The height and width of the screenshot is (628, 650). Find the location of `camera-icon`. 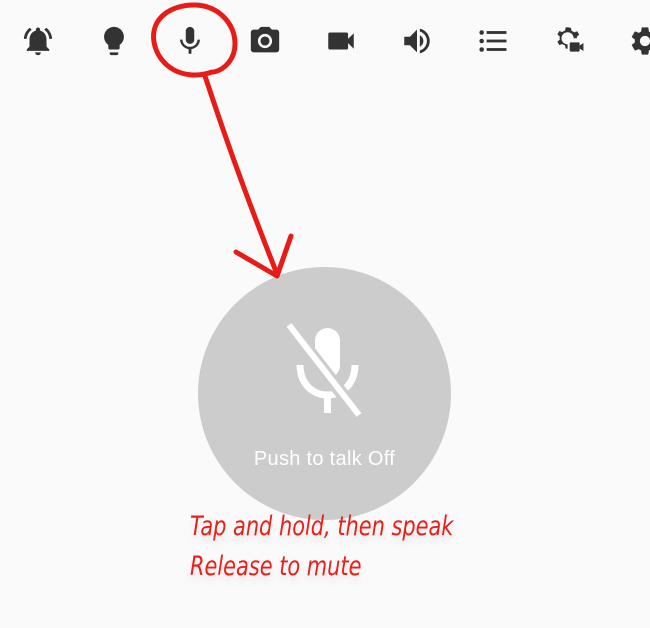

camera-icon is located at coordinates (265, 39).